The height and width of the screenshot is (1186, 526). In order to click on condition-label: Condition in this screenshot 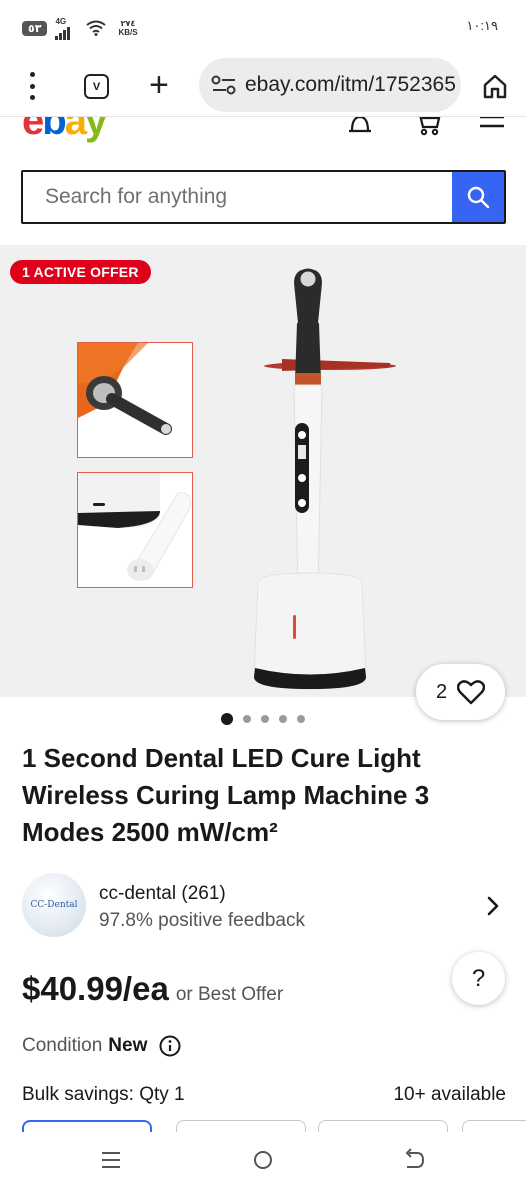, I will do `click(62, 1045)`.